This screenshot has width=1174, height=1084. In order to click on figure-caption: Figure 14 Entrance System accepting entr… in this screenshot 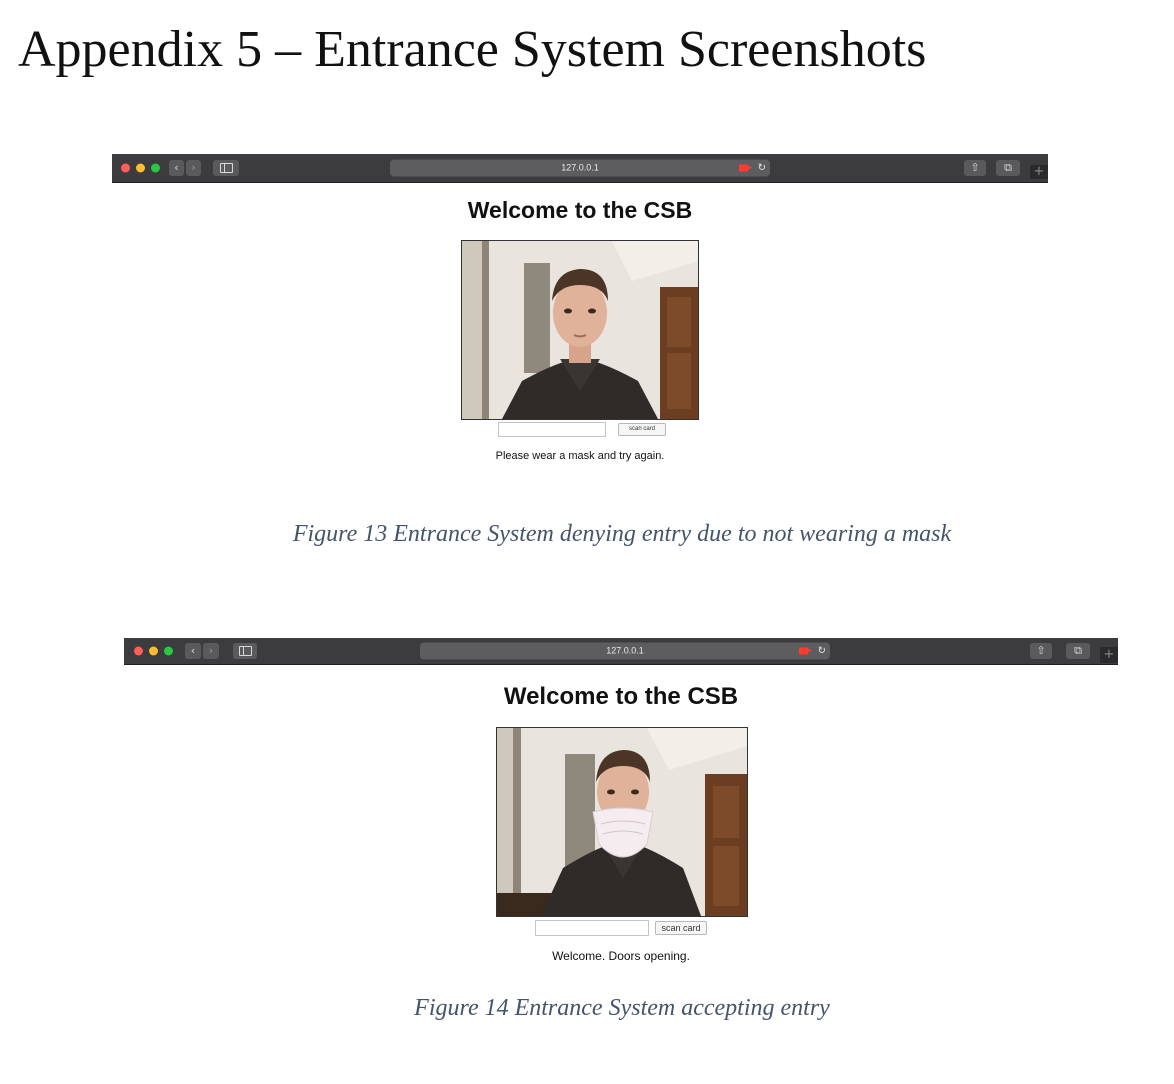, I will do `click(622, 1008)`.